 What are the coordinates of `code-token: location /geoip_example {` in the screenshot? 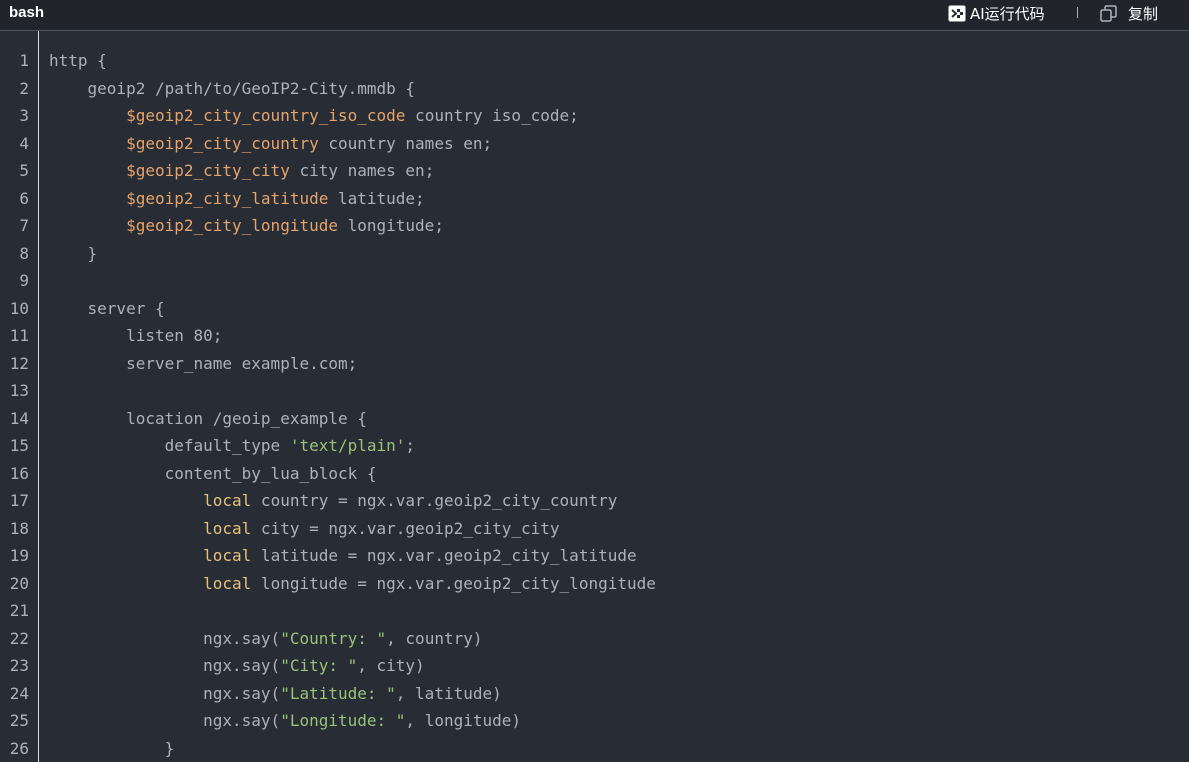 It's located at (208, 418).